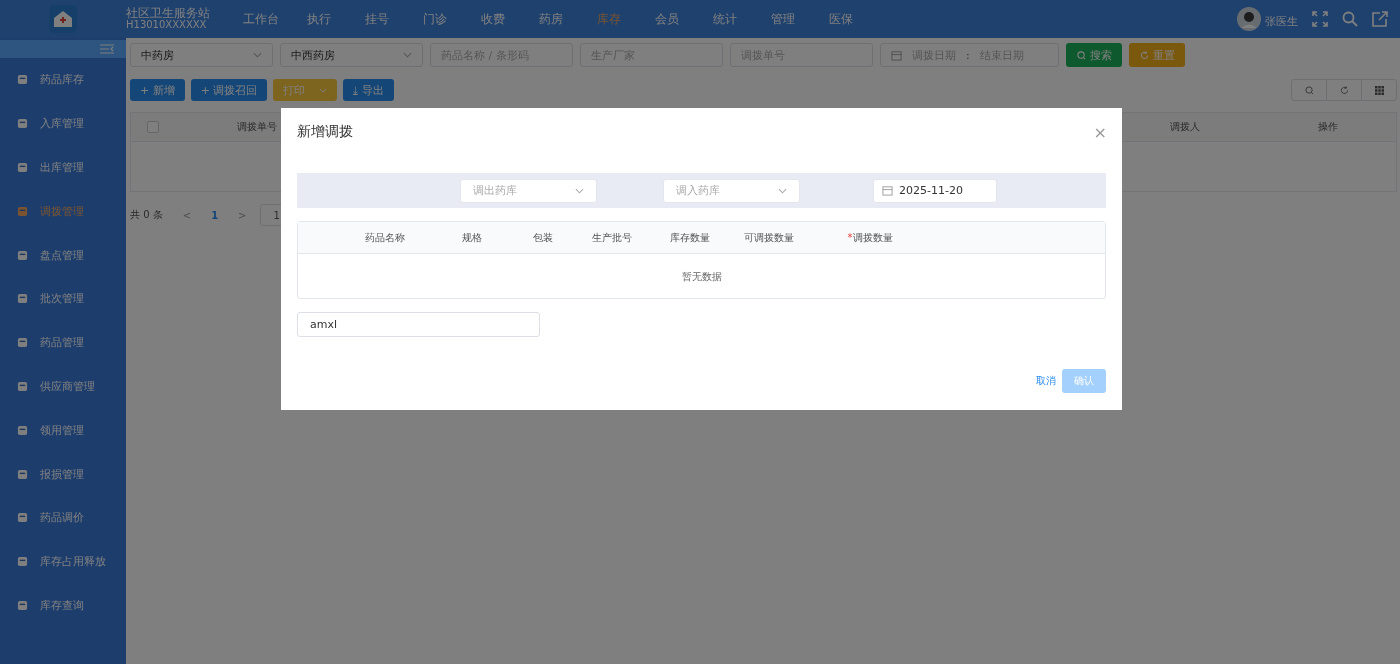  What do you see at coordinates (493, 19) in the screenshot?
I see `nav-tab: 收费` at bounding box center [493, 19].